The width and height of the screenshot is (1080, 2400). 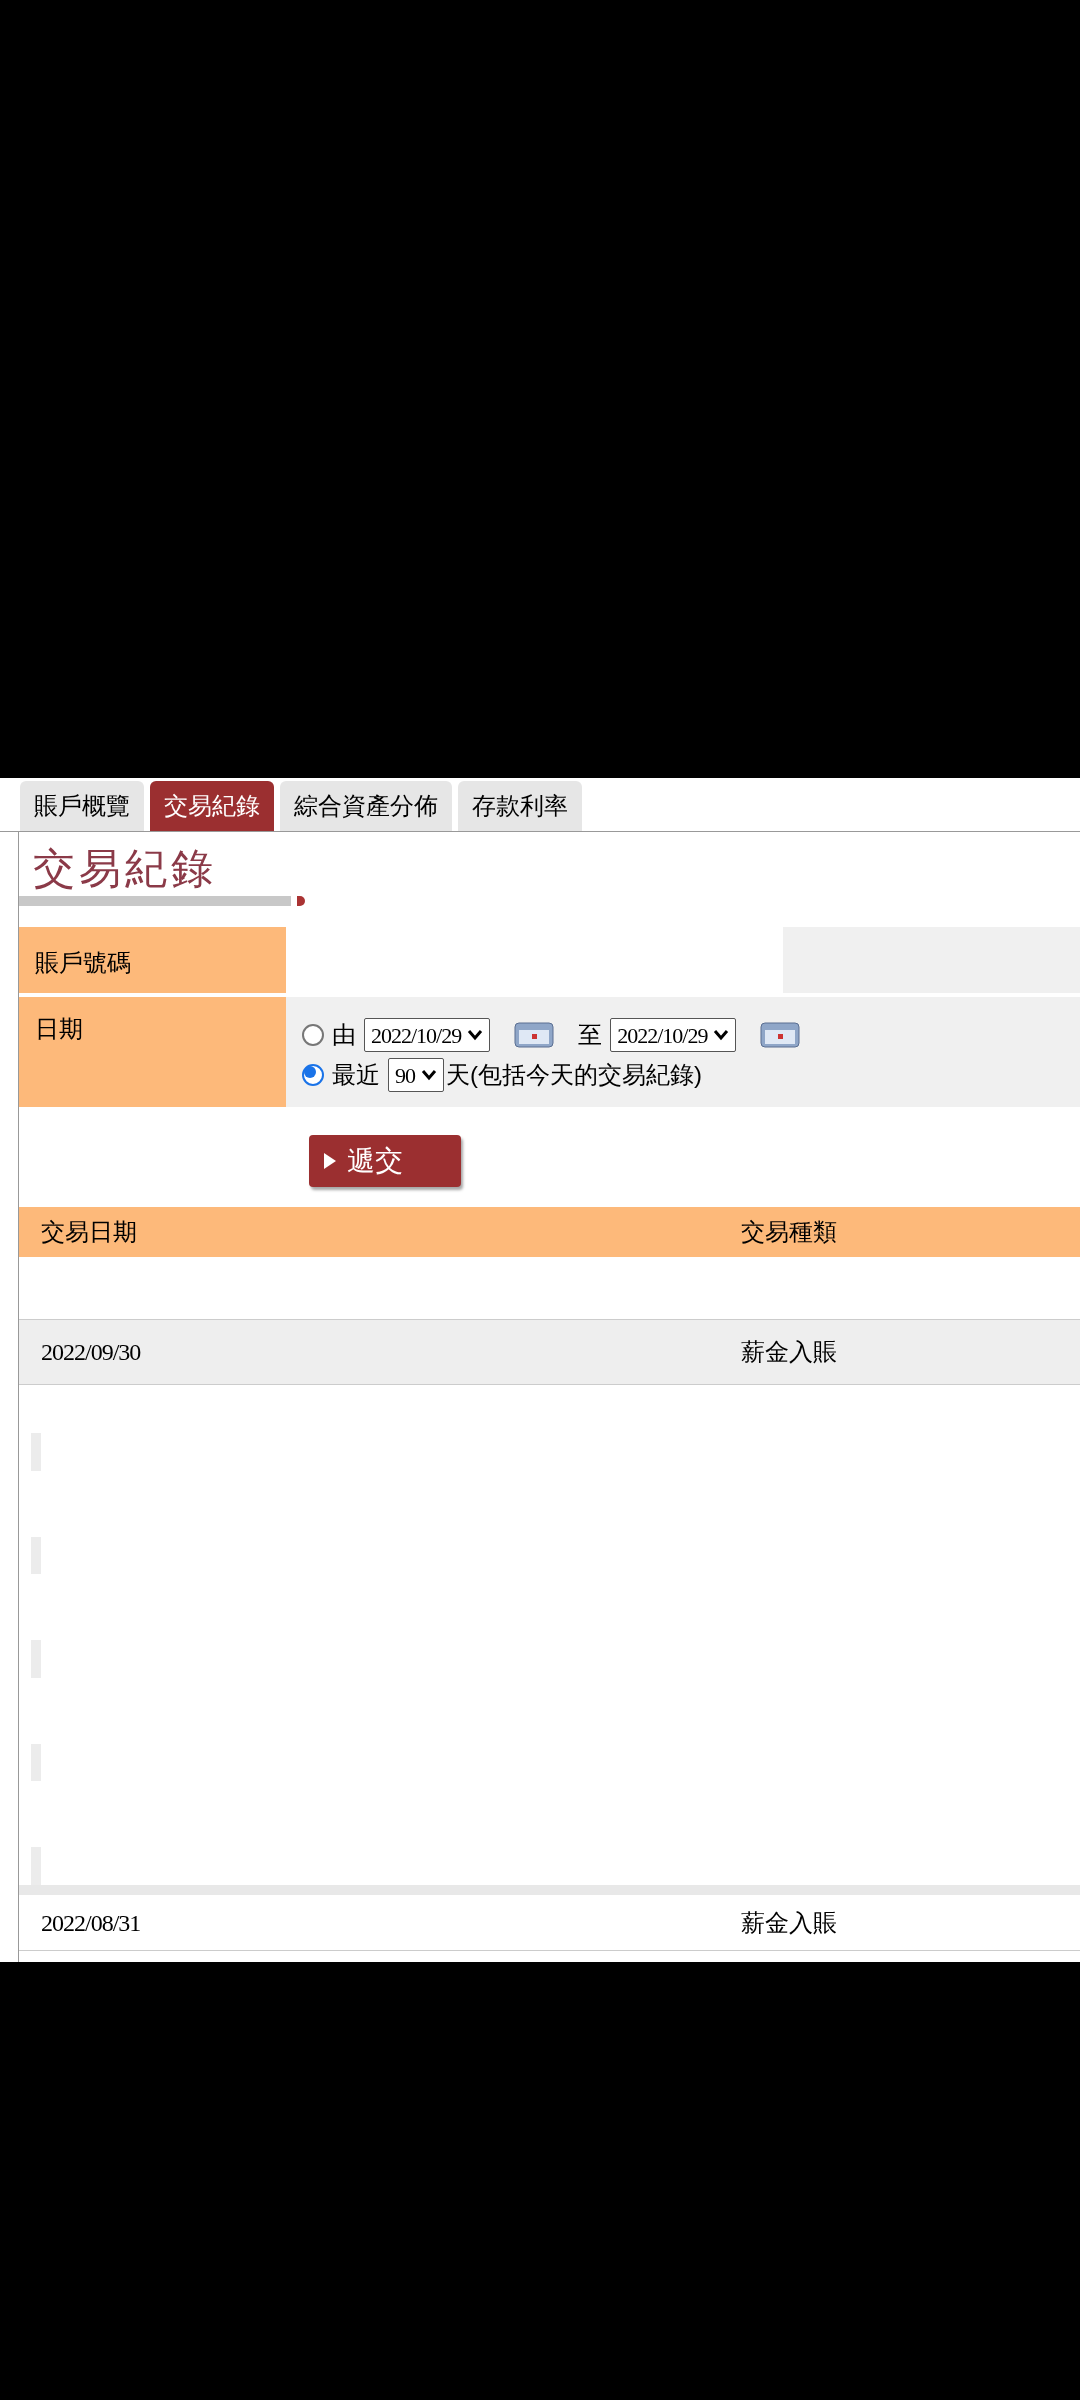 What do you see at coordinates (549, 1352) in the screenshot?
I see `table-row: 2022/09/30 薪金入賬` at bounding box center [549, 1352].